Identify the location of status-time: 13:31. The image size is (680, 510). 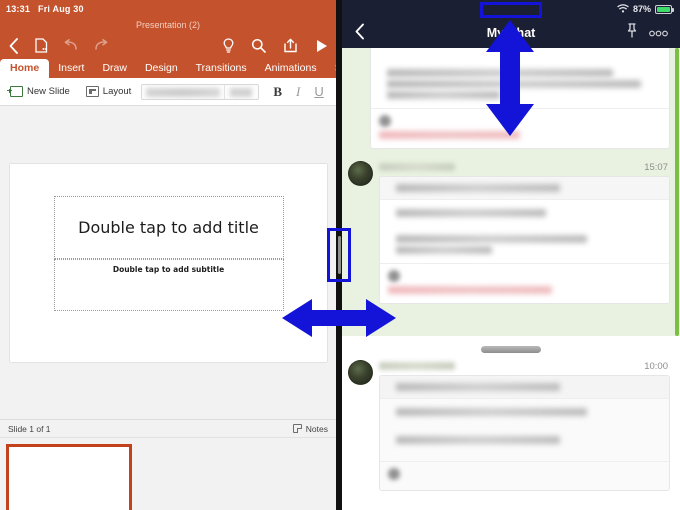
(18, 9).